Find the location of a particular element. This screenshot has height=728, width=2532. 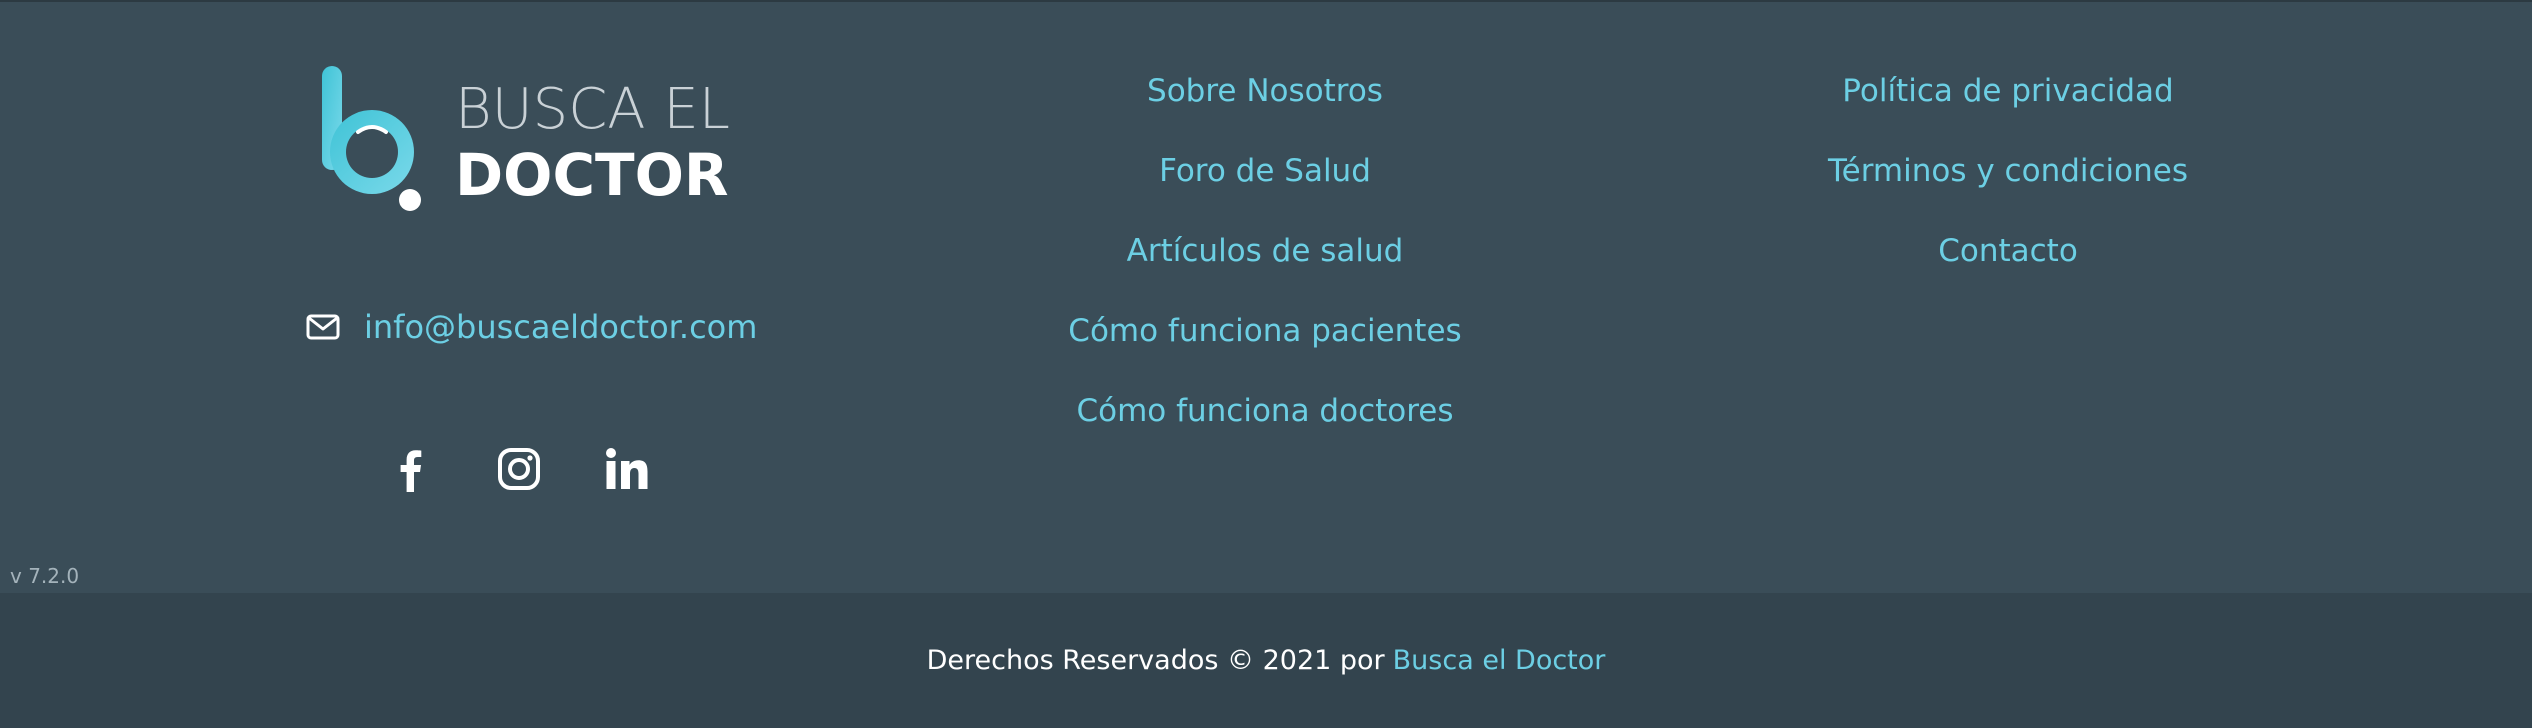

link-sobre-nosotros: Sobre Nosotros is located at coordinates (1265, 104).